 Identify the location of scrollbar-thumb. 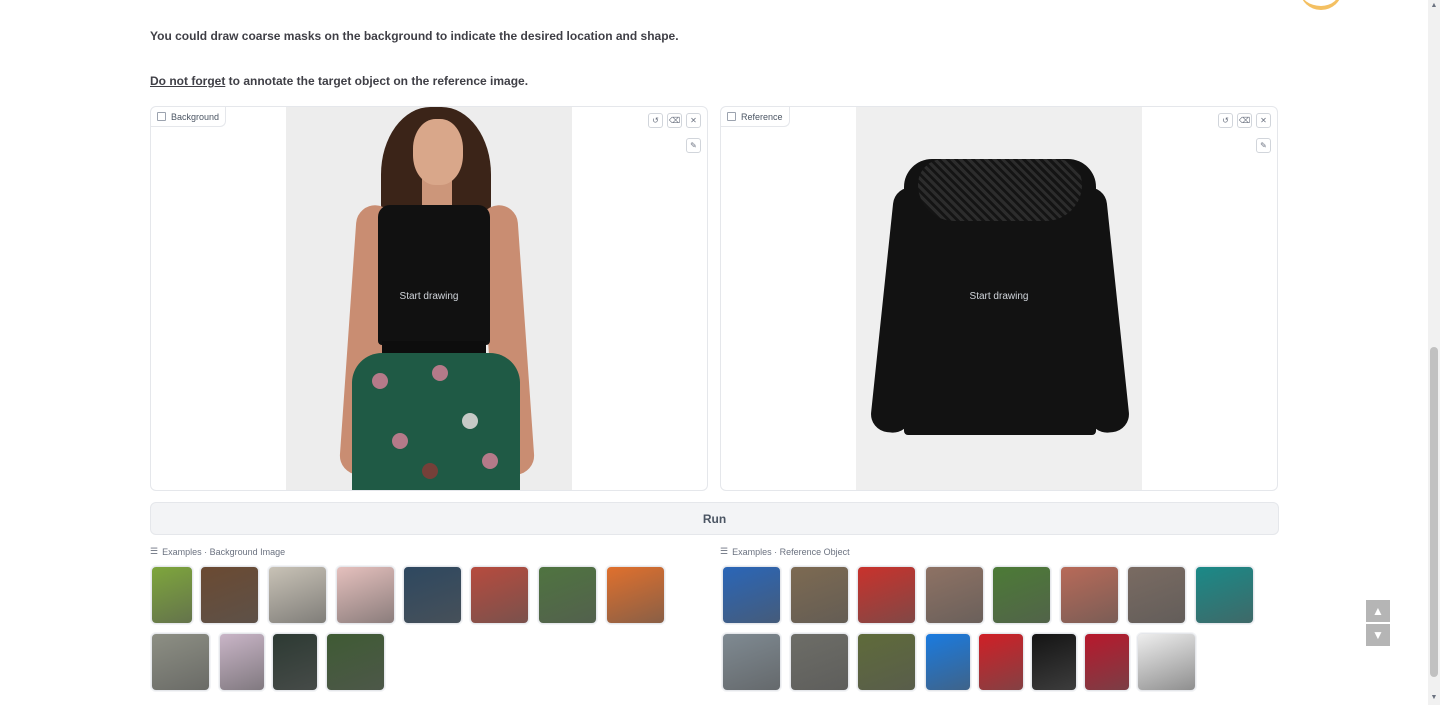
(1434, 512).